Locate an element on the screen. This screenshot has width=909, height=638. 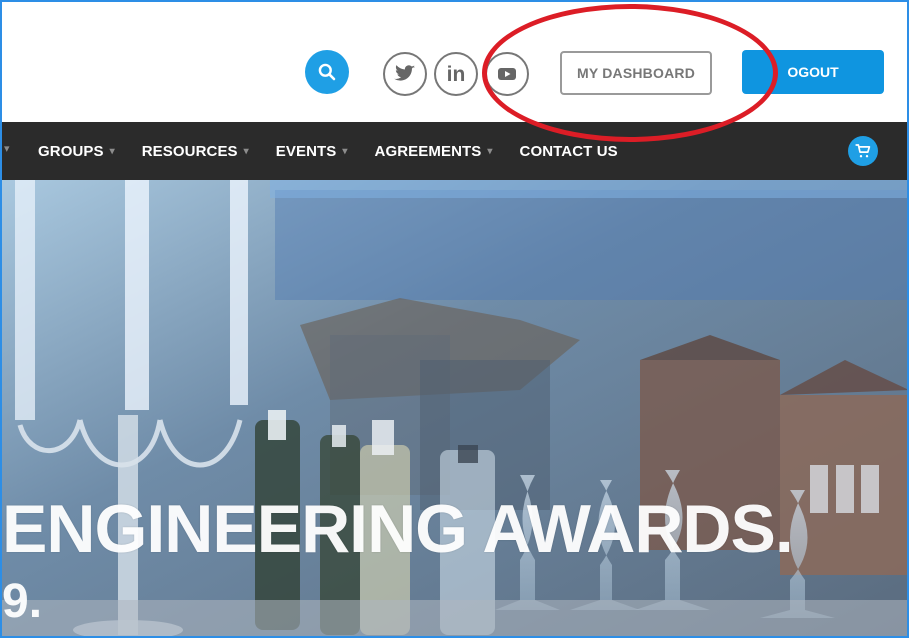
shopping-cart-icon is located at coordinates (863, 151).